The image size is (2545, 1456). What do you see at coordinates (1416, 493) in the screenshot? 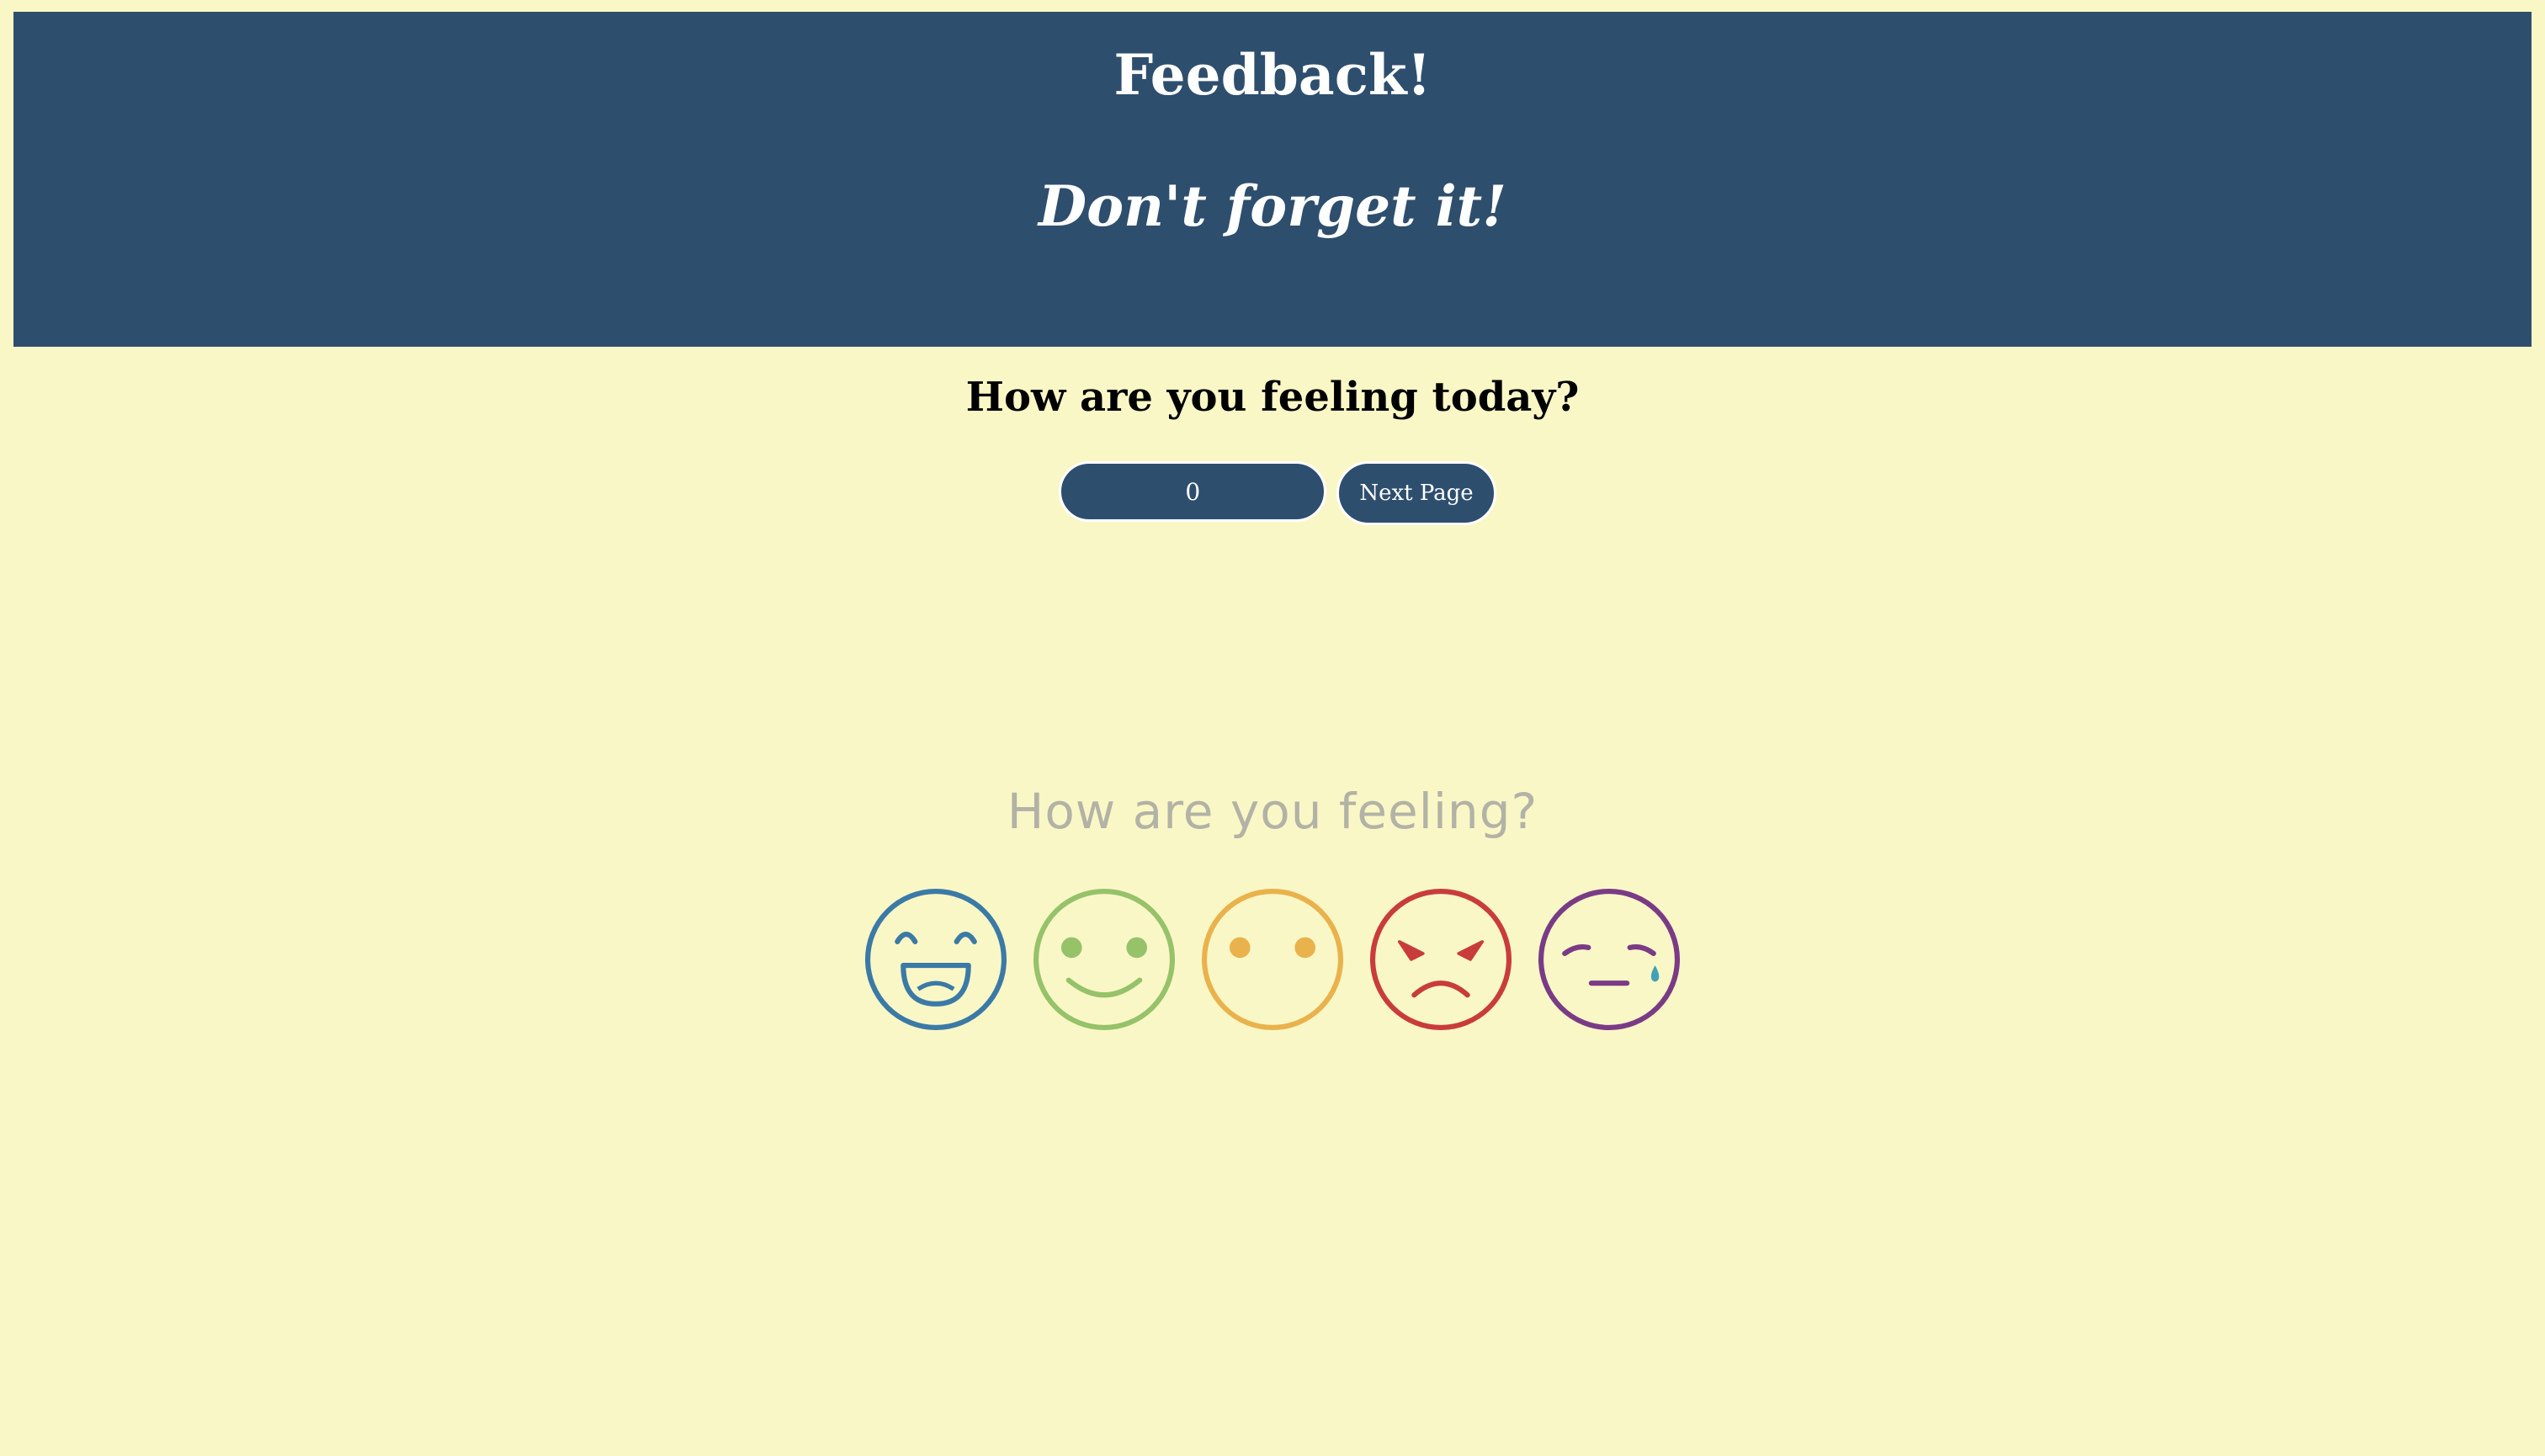
I see `next-page-button: Next Page` at bounding box center [1416, 493].